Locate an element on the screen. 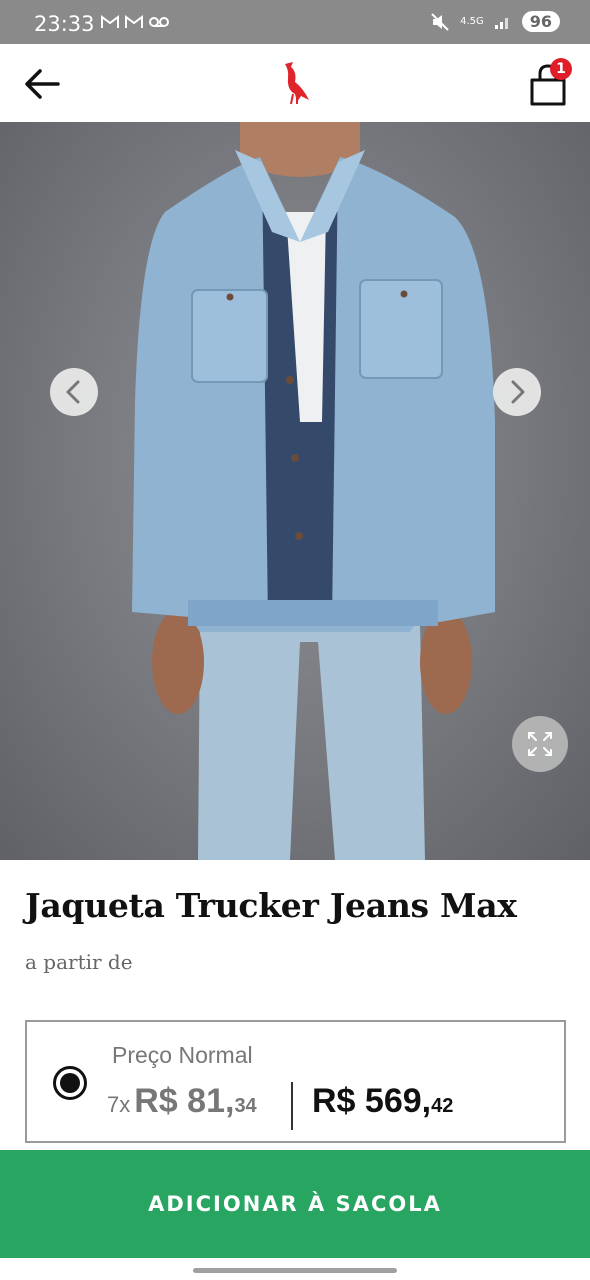 This screenshot has width=590, height=1280. installment-cents: 34 is located at coordinates (245, 1106).